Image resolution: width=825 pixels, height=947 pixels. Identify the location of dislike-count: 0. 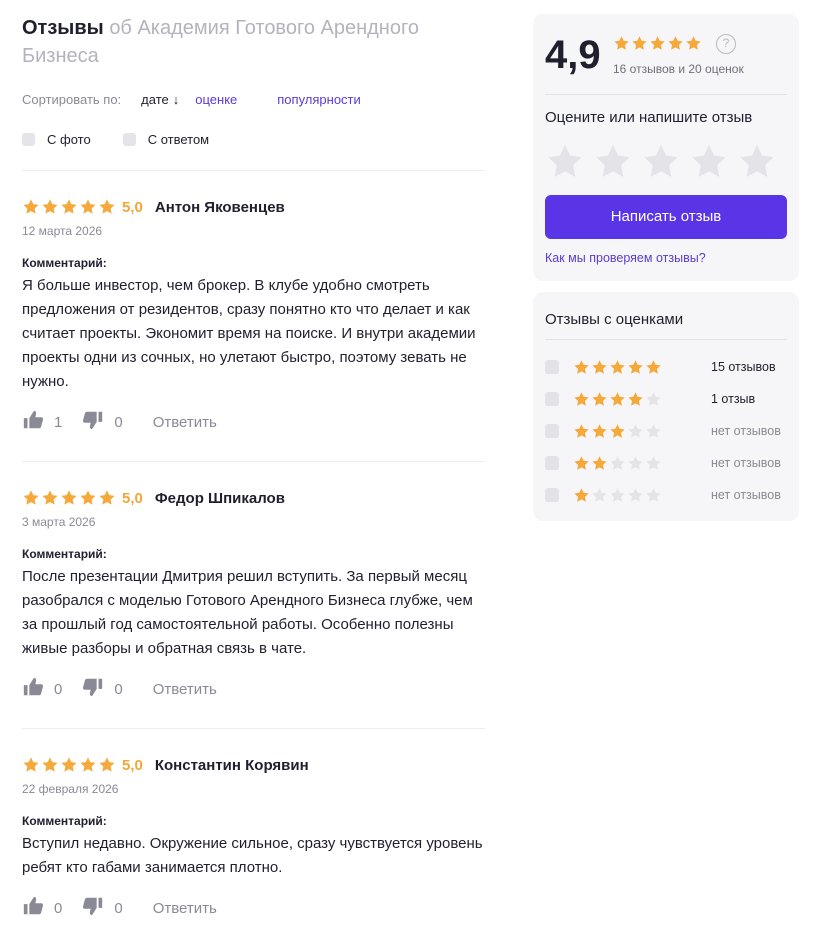
(118, 689).